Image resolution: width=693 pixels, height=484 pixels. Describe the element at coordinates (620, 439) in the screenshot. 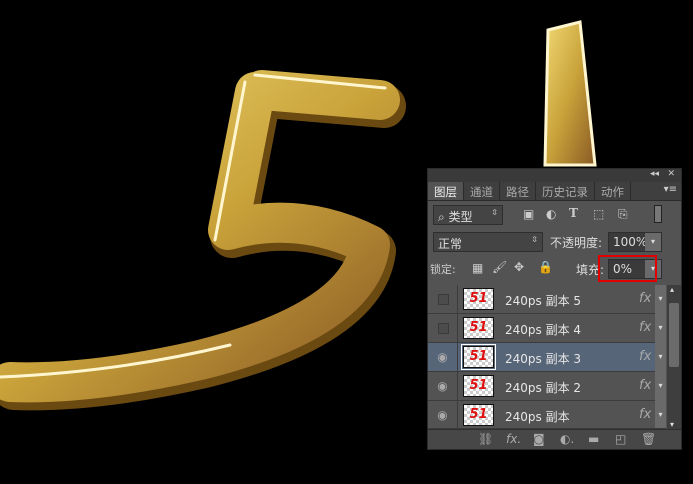

I see `new-layer-icon: ◰` at that location.